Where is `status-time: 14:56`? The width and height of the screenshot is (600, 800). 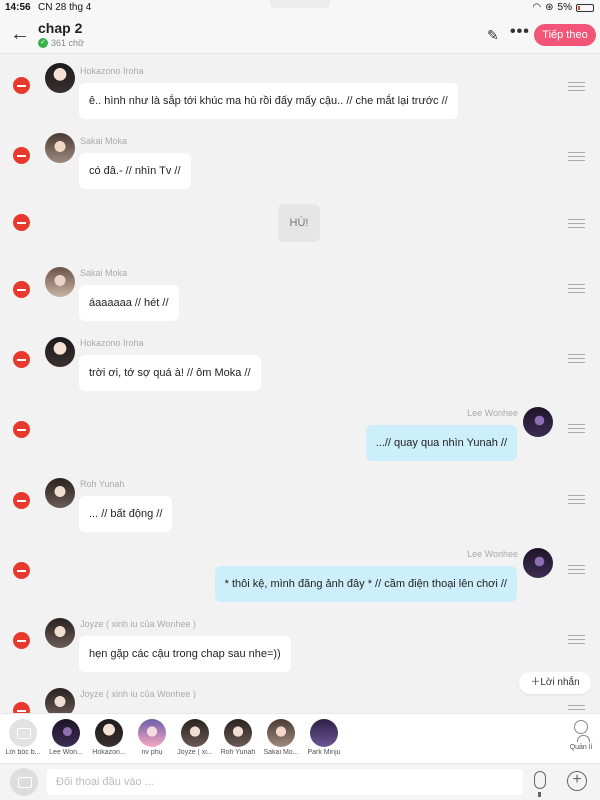
status-time: 14:56 is located at coordinates (18, 7).